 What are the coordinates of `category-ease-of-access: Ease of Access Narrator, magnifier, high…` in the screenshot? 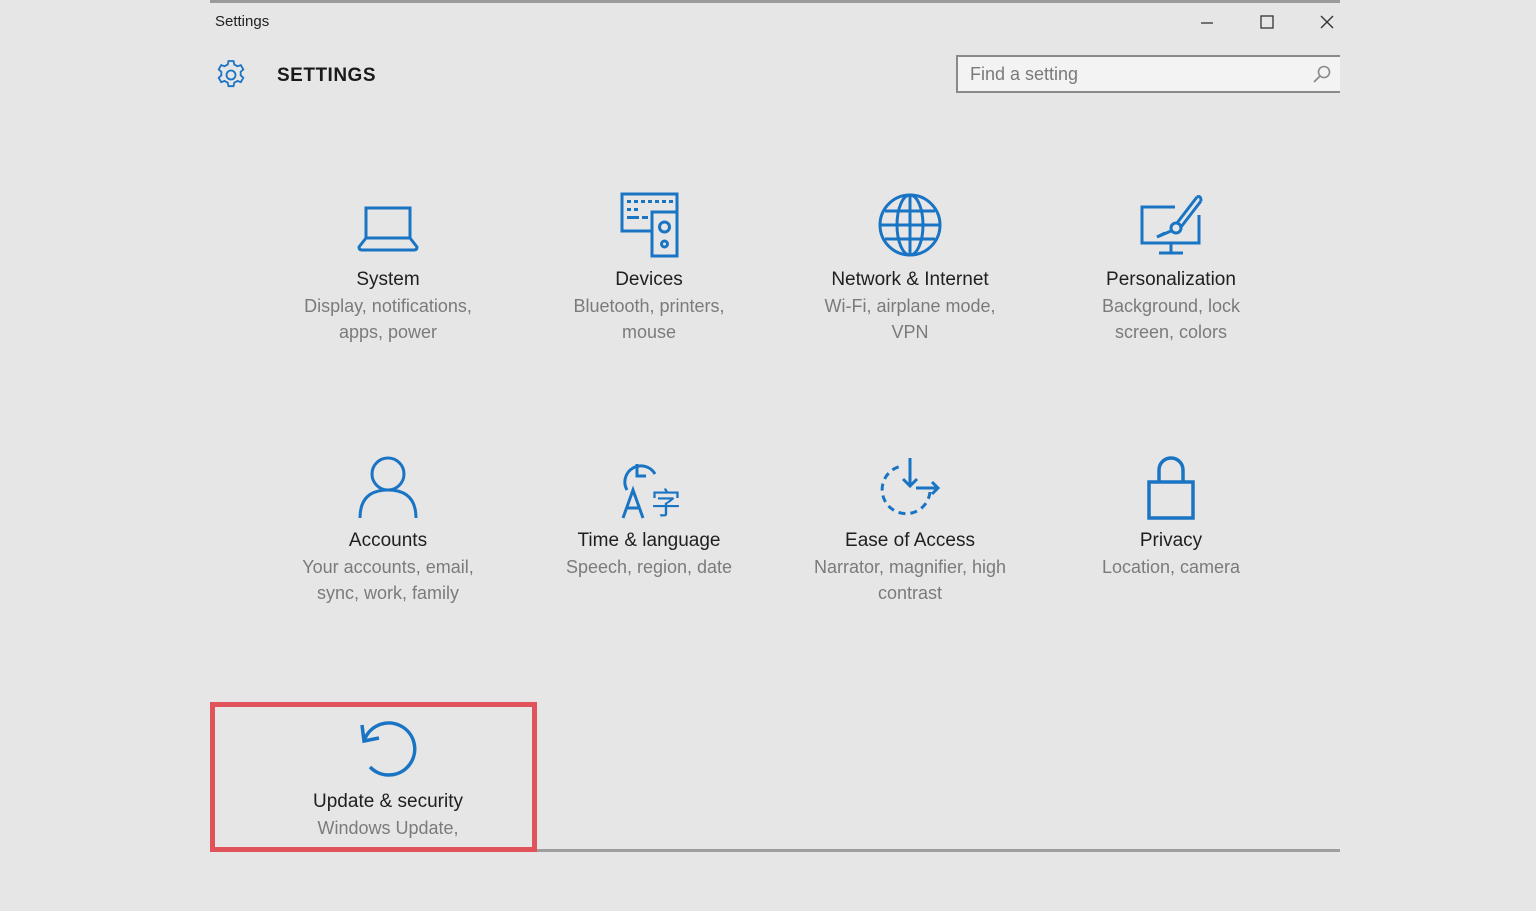 It's located at (910, 550).